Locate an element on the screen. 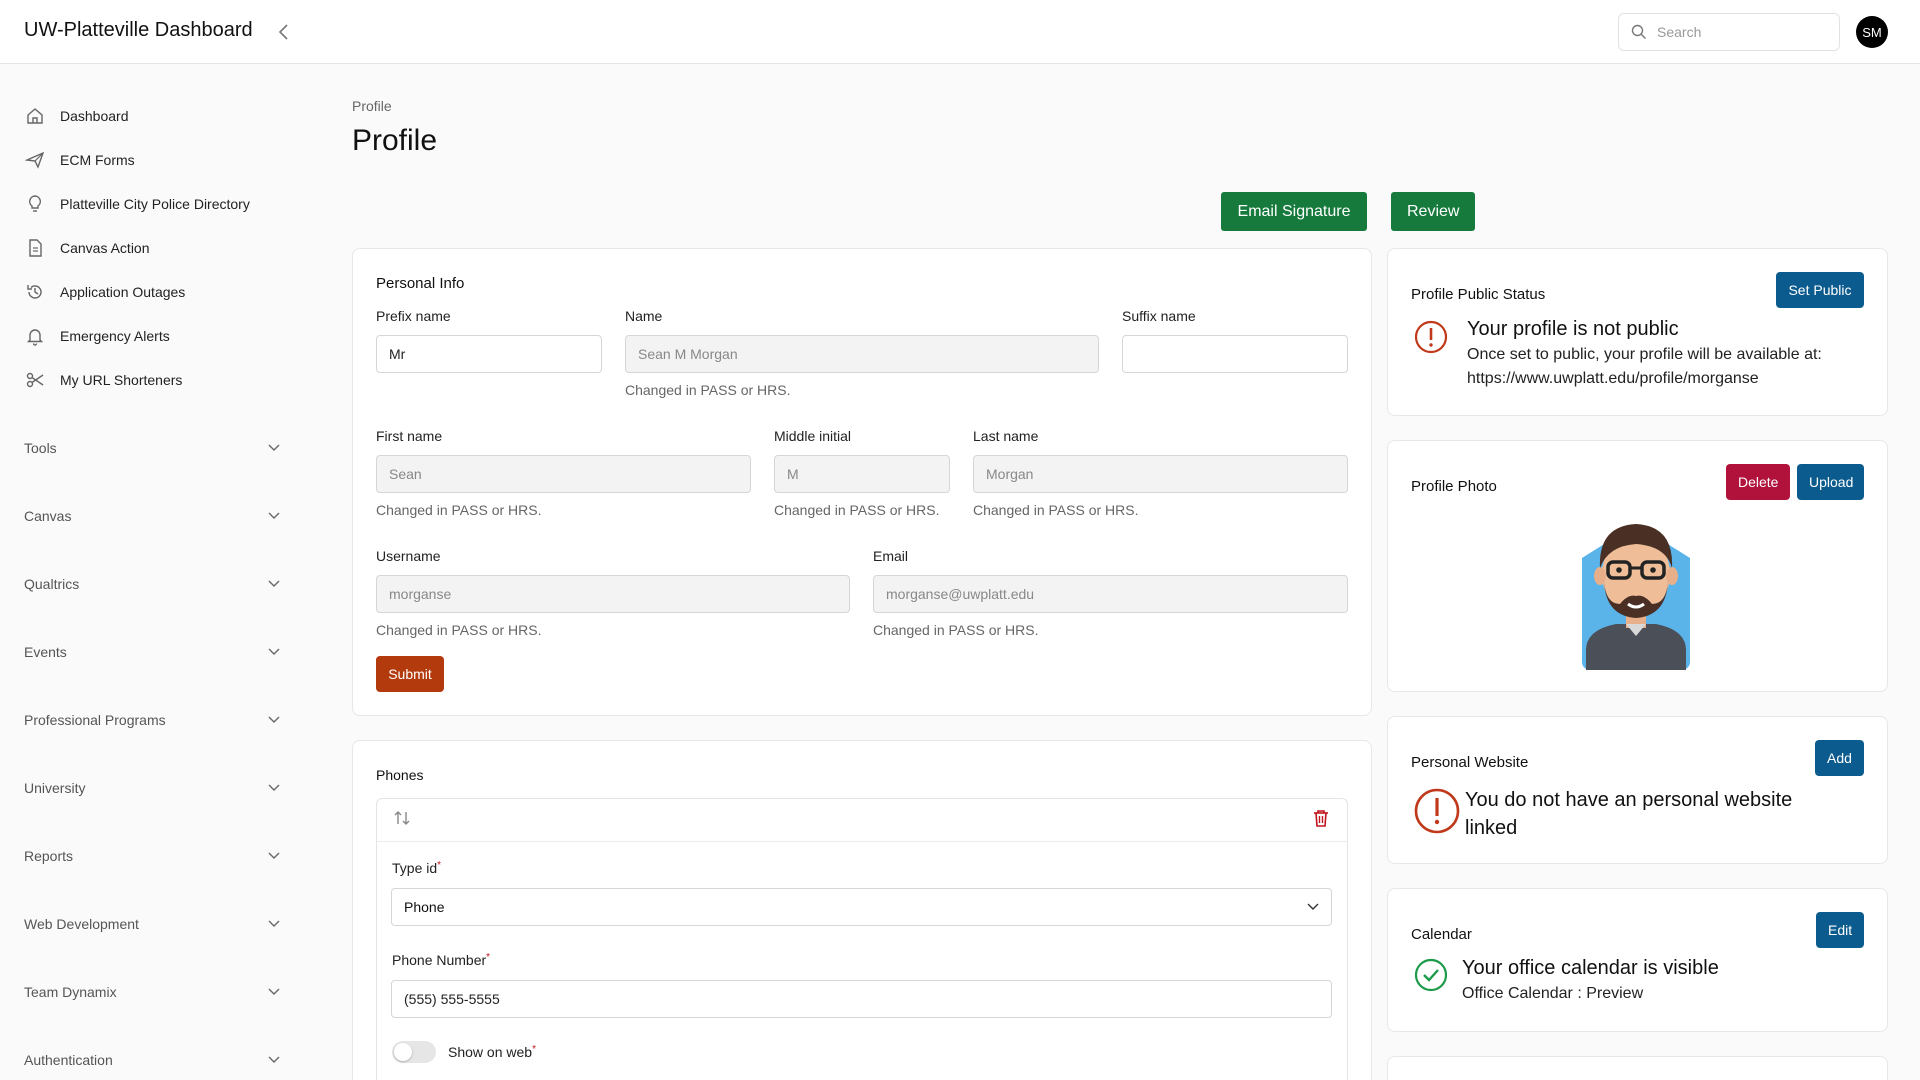  phone-entry-toolbar is located at coordinates (862, 820).